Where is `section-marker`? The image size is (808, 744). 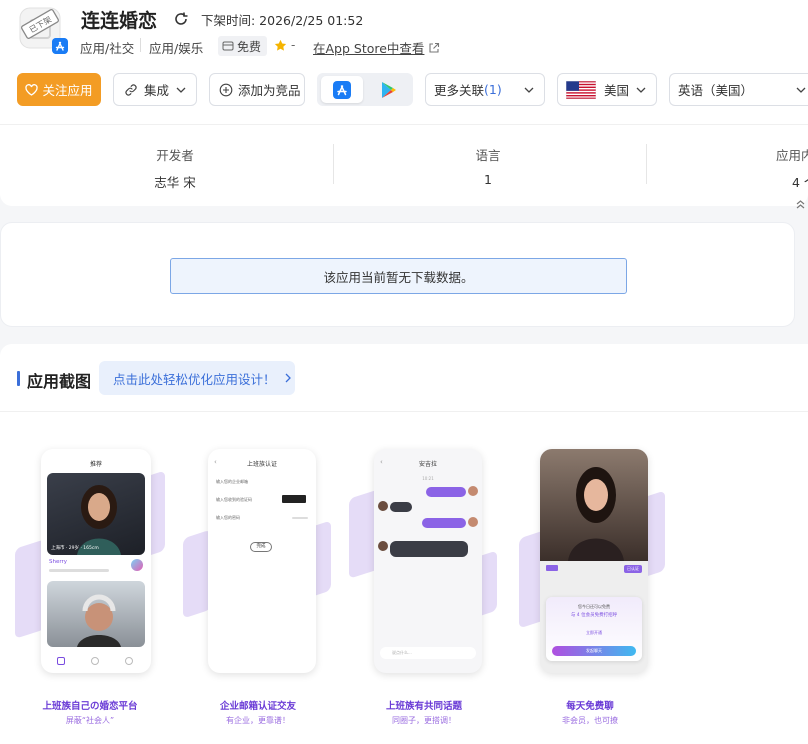
section-marker is located at coordinates (18, 378).